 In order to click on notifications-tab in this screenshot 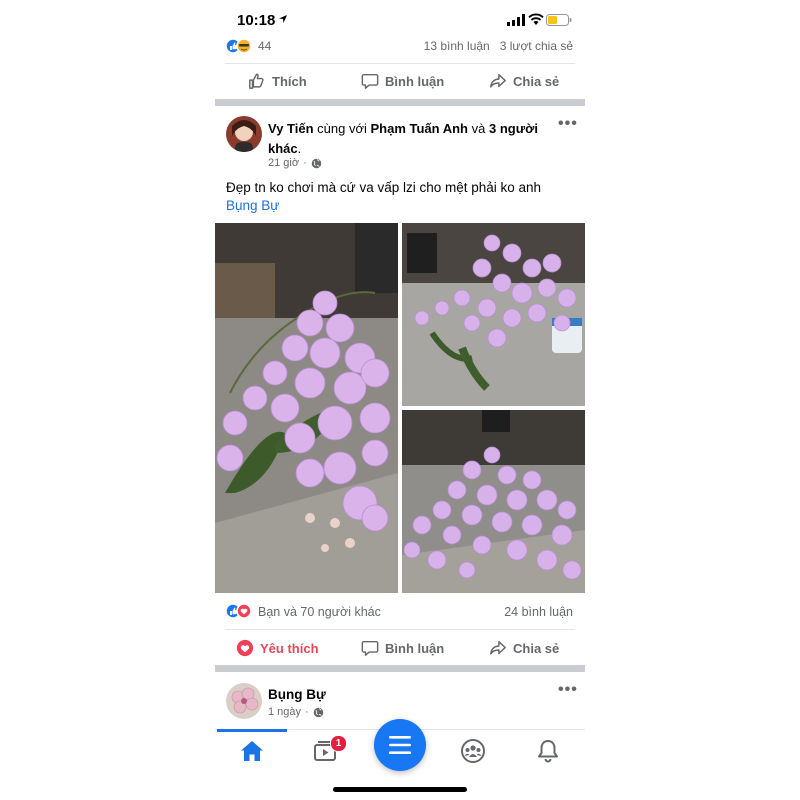, I will do `click(548, 751)`.